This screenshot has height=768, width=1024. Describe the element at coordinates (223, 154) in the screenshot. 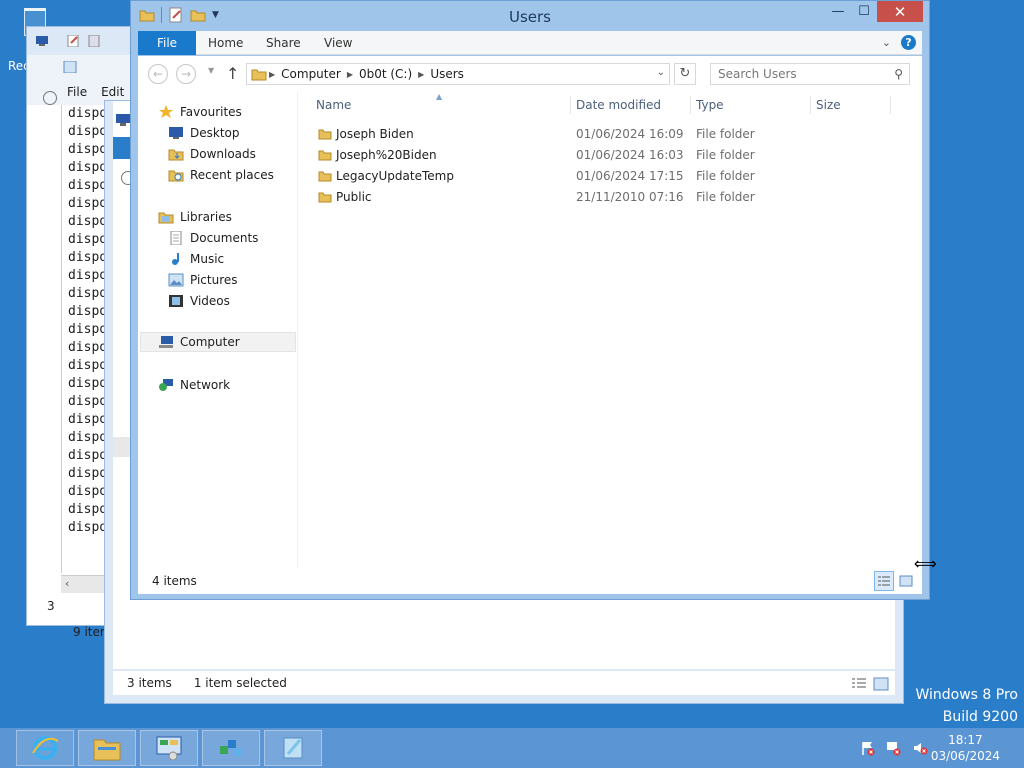

I see `nav-label: Downloads` at that location.